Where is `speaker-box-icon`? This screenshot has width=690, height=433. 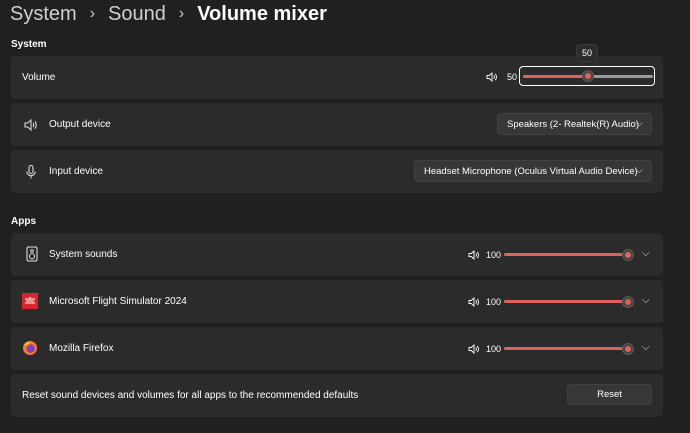
speaker-box-icon is located at coordinates (32, 254).